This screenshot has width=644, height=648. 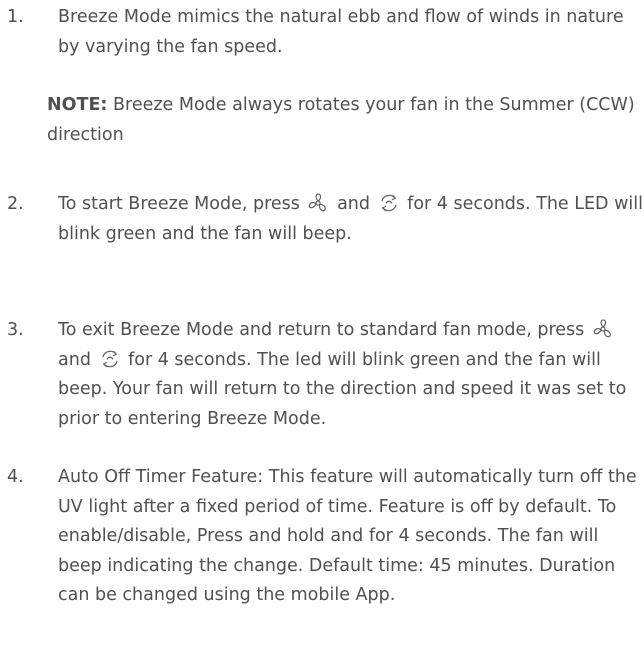 What do you see at coordinates (179, 204) in the screenshot?
I see `item-text-before: To start Breeze Mode, press` at bounding box center [179, 204].